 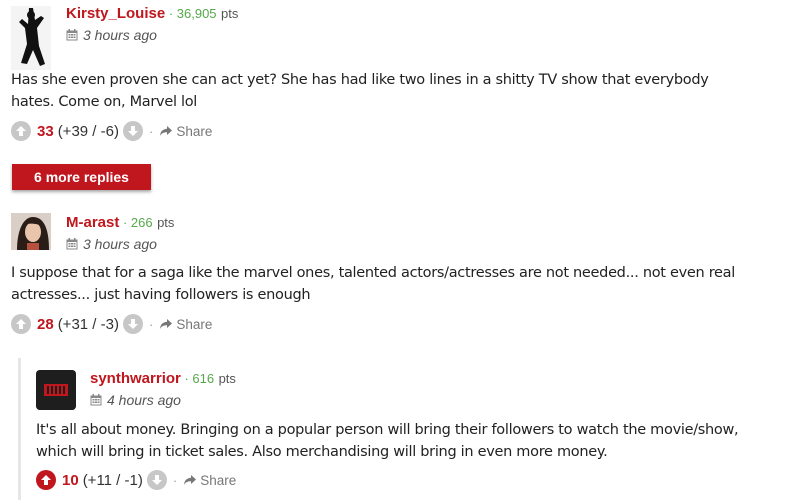 I want to click on more-replies-button: 6 more replies, so click(x=81, y=177).